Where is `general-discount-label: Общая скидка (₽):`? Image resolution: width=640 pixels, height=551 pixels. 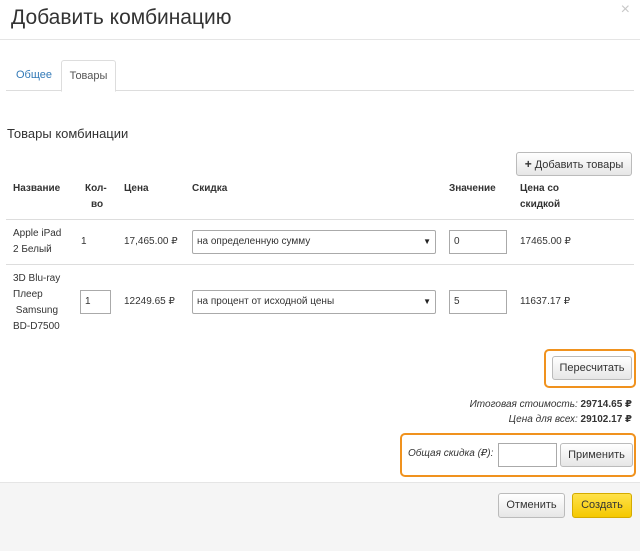
general-discount-label: Общая скидка (₽): is located at coordinates (451, 453).